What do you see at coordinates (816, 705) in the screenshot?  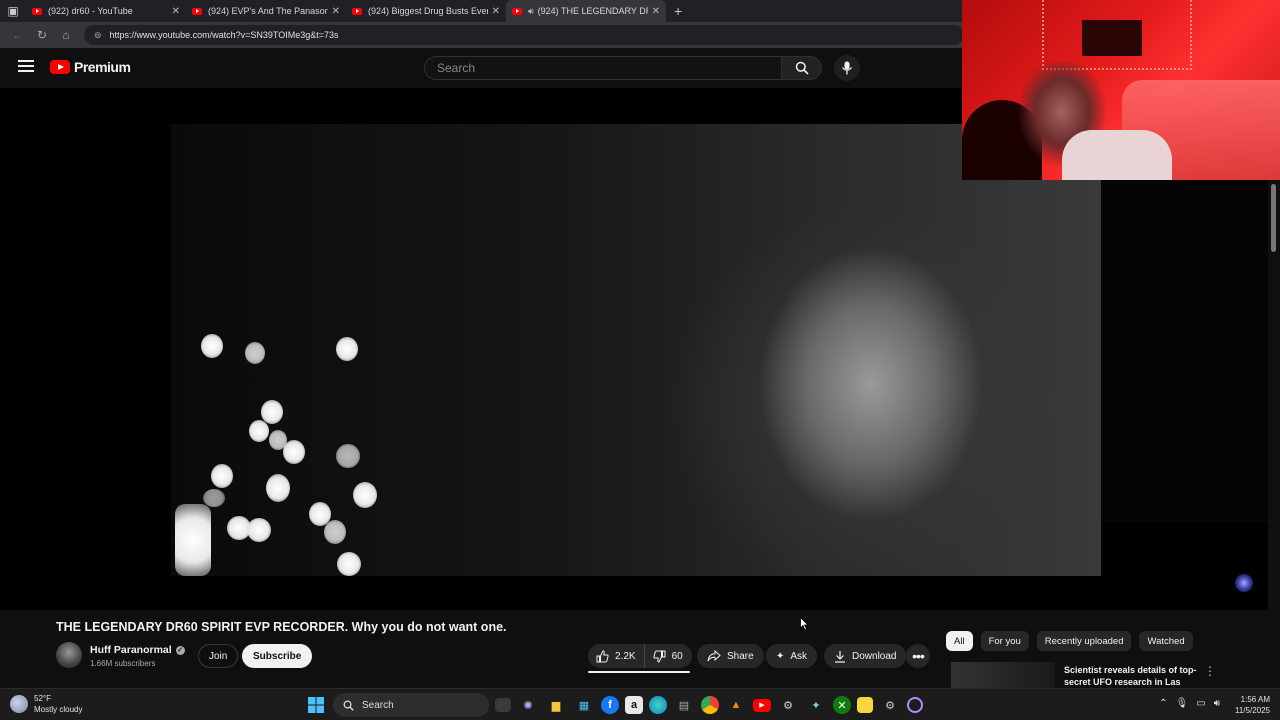 I see `app-icon: ✦` at bounding box center [816, 705].